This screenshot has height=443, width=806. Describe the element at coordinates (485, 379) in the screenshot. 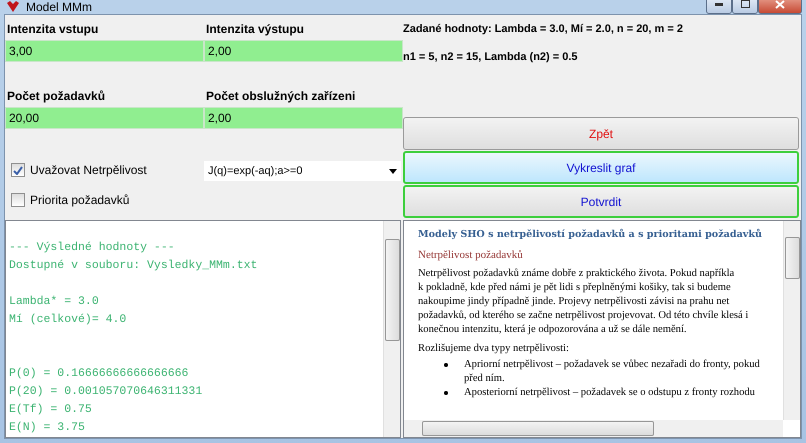

I see `bullet-text: před ním.` at that location.